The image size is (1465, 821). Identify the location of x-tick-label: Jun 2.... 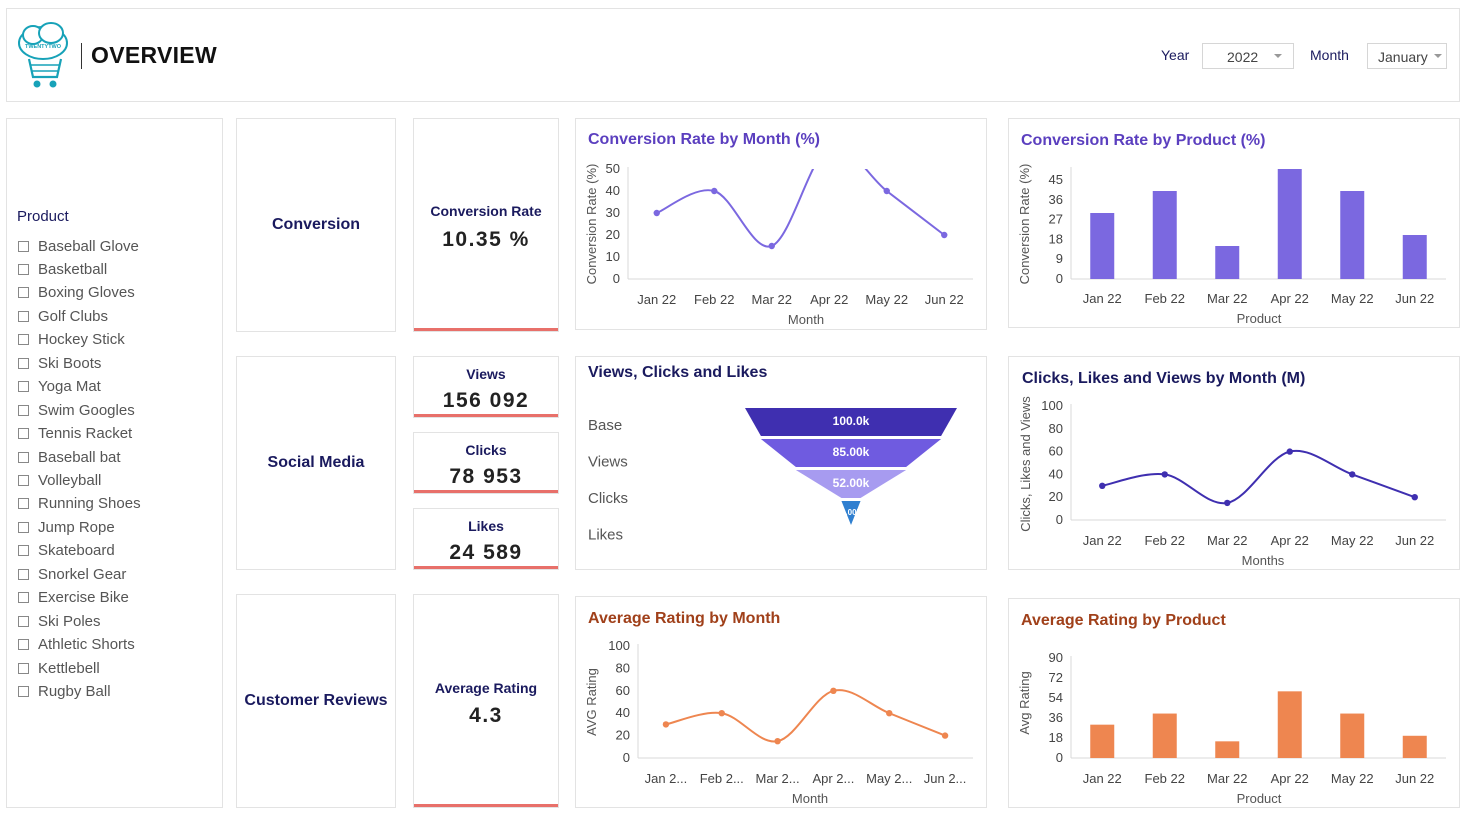
(945, 778).